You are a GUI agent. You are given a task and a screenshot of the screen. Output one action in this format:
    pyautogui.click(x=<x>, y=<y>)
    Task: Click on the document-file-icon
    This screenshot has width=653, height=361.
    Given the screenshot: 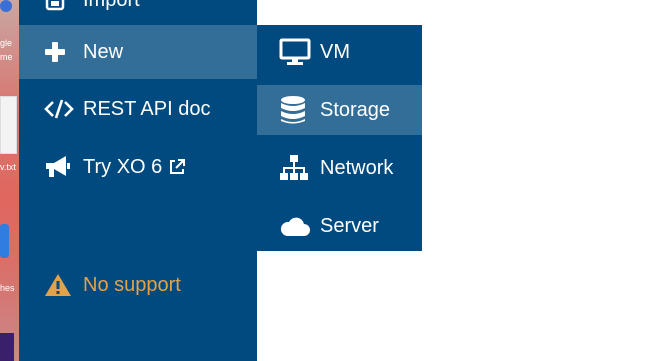 What is the action you would take?
    pyautogui.click(x=8, y=125)
    